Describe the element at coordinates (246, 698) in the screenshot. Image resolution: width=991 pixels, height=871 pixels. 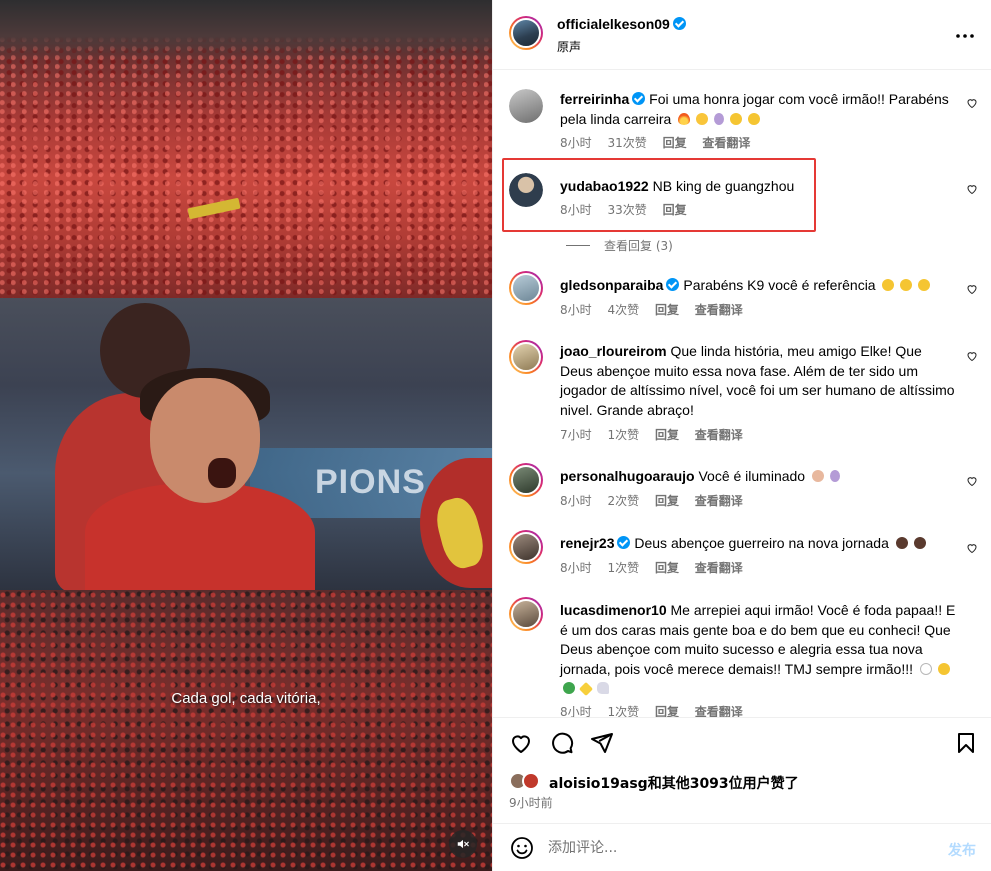
I see `video-subtitle: Cada gol, cada vitória,` at that location.